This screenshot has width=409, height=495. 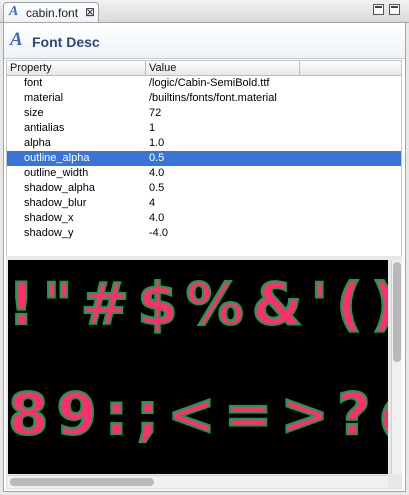 What do you see at coordinates (224, 68) in the screenshot?
I see `column-header-value: Value` at bounding box center [224, 68].